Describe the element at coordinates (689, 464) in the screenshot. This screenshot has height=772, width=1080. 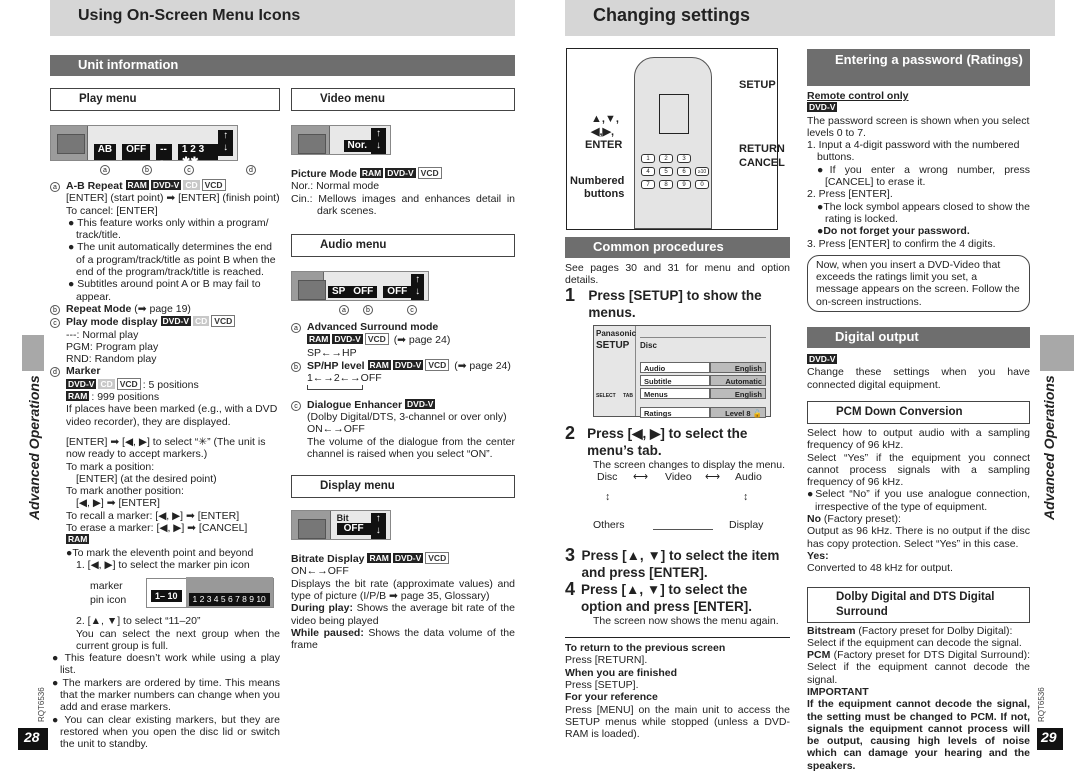
I see `step2-desc: The screen changes to display the menu.` at that location.